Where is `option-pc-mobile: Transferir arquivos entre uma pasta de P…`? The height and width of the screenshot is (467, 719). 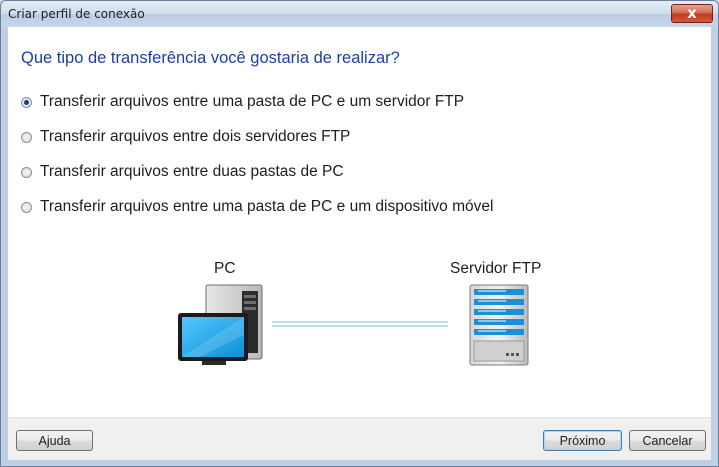 option-pc-mobile: Transferir arquivos entre uma pasta de P… is located at coordinates (257, 207).